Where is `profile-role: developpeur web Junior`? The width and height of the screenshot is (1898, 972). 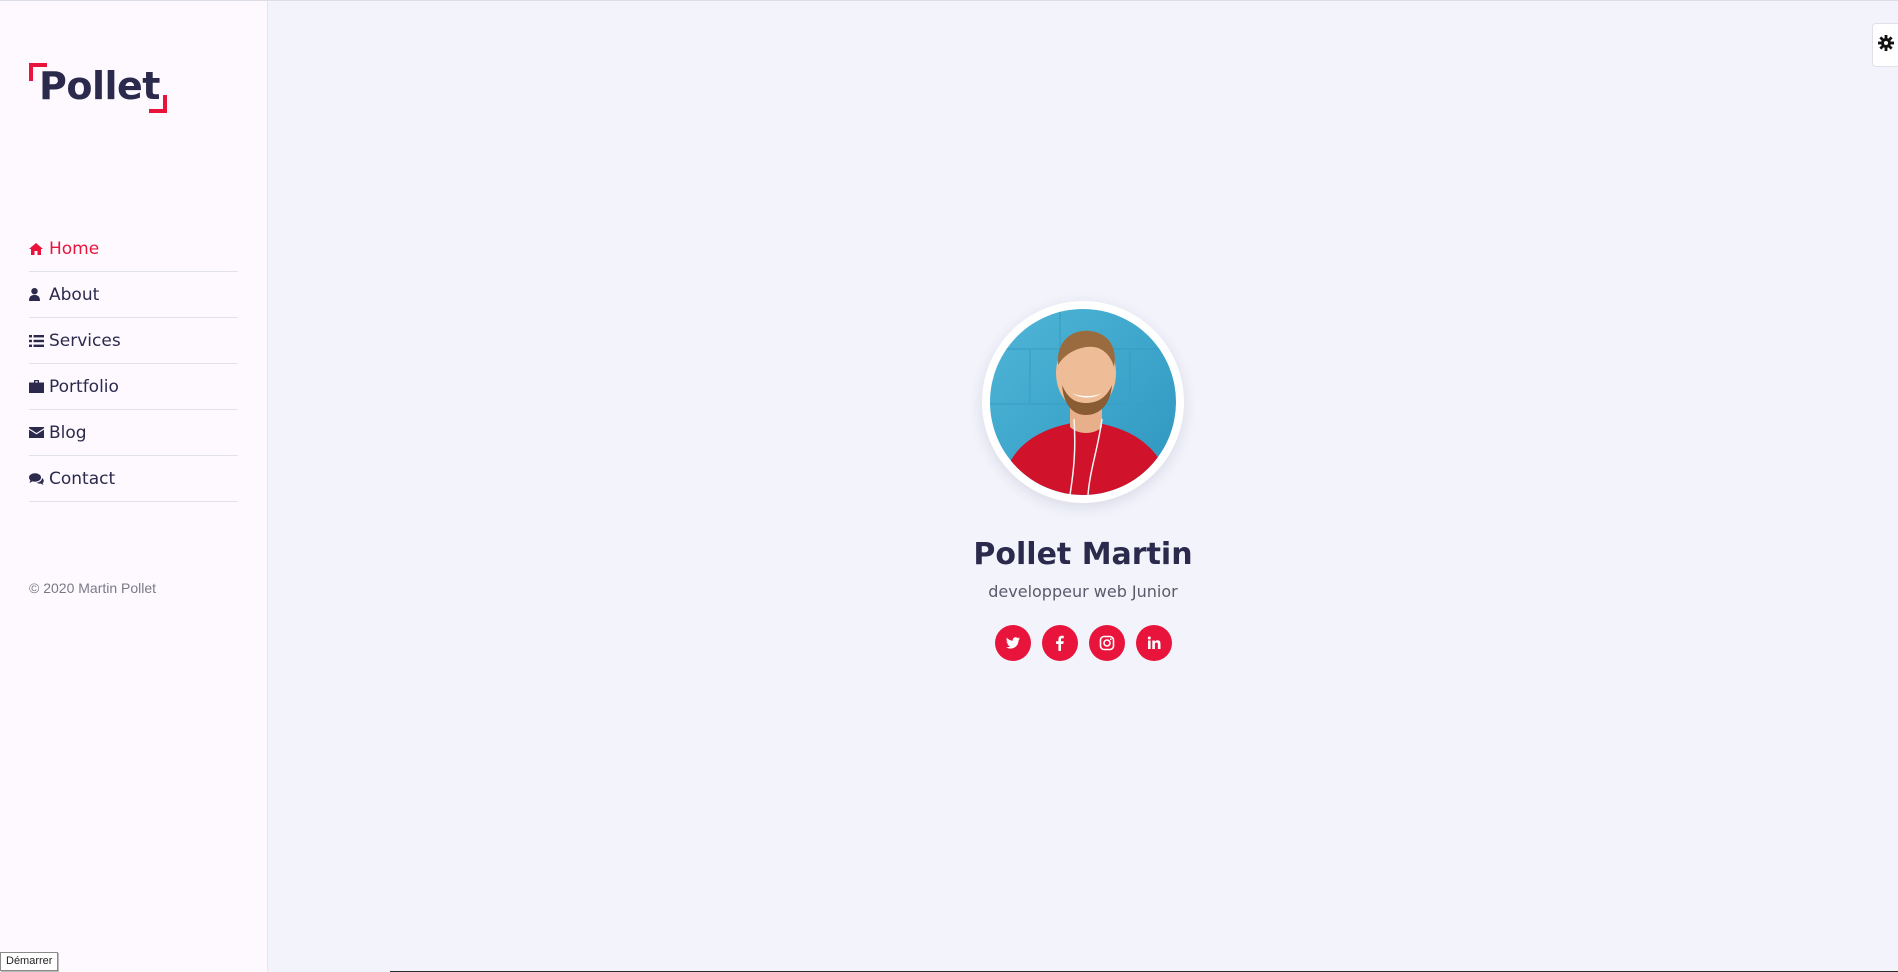 profile-role: developpeur web Junior is located at coordinates (1083, 591).